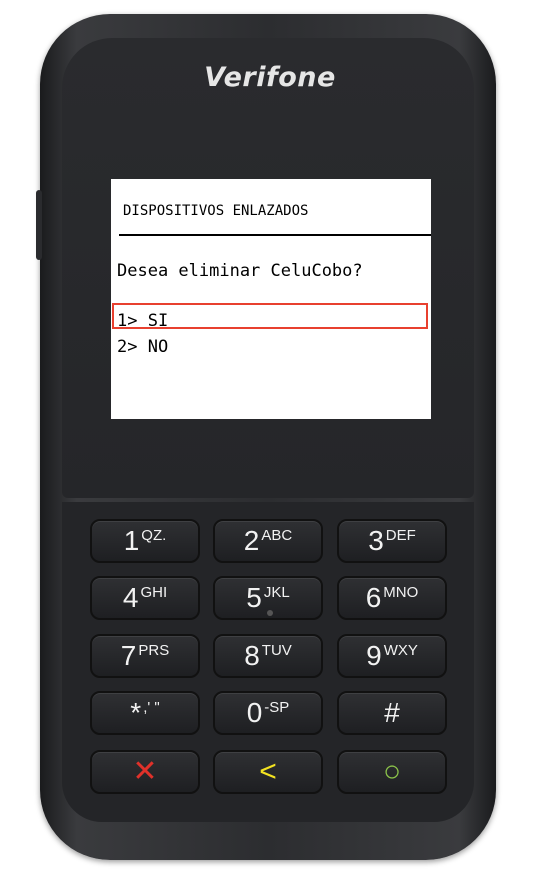 This screenshot has height=884, width=540. I want to click on key-0-digit: 0, so click(254, 712).